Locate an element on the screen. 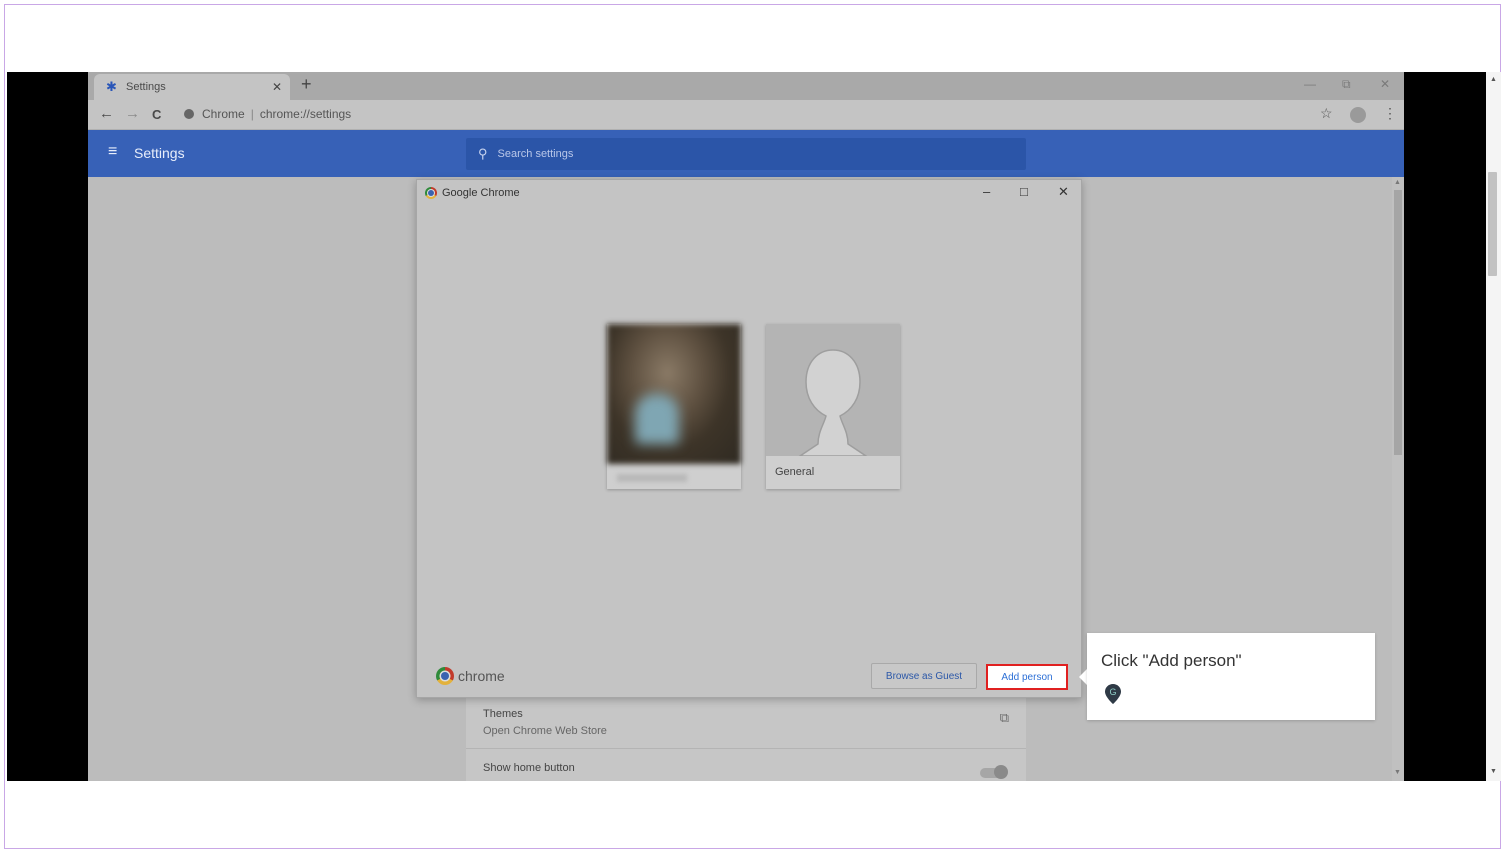 The width and height of the screenshot is (1509, 849). profile-card-general: General is located at coordinates (833, 406).